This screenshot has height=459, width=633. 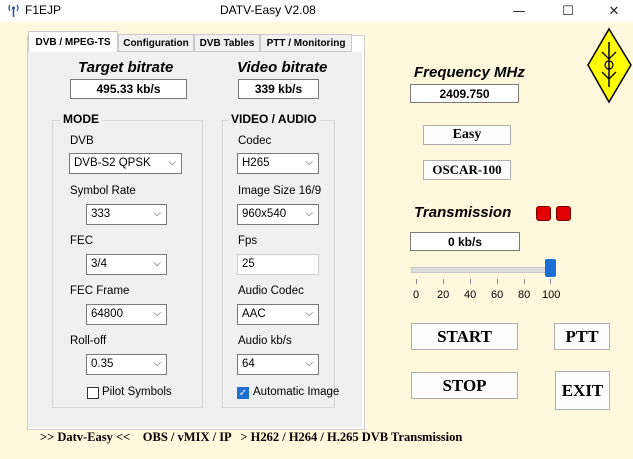 I want to click on maximize-button: ☐, so click(x=568, y=11).